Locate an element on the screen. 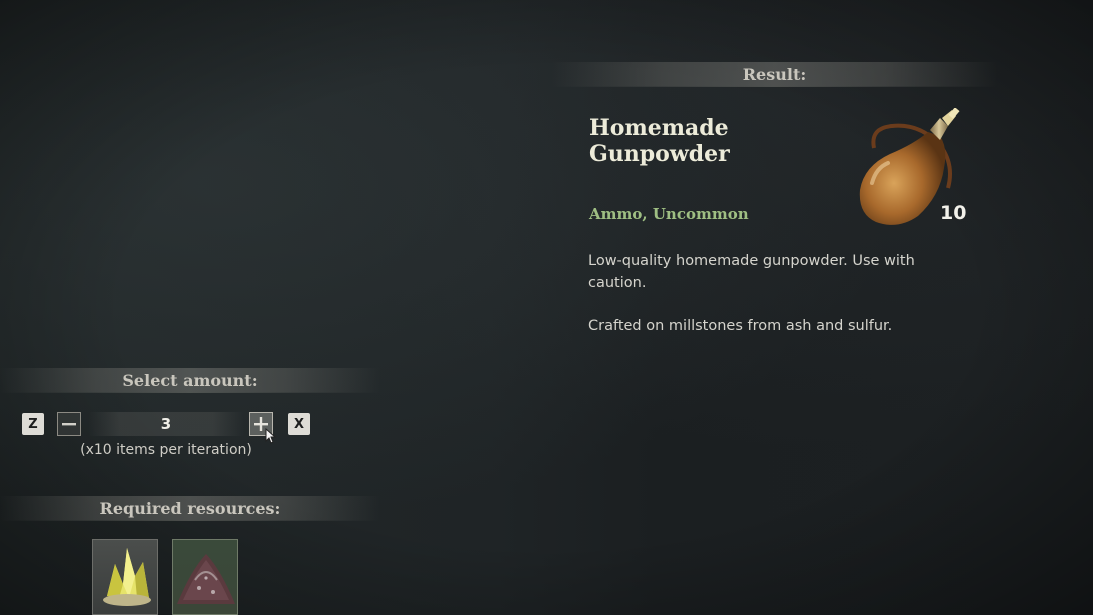 This screenshot has height=615, width=1093. decrease-amount-button is located at coordinates (69, 424).